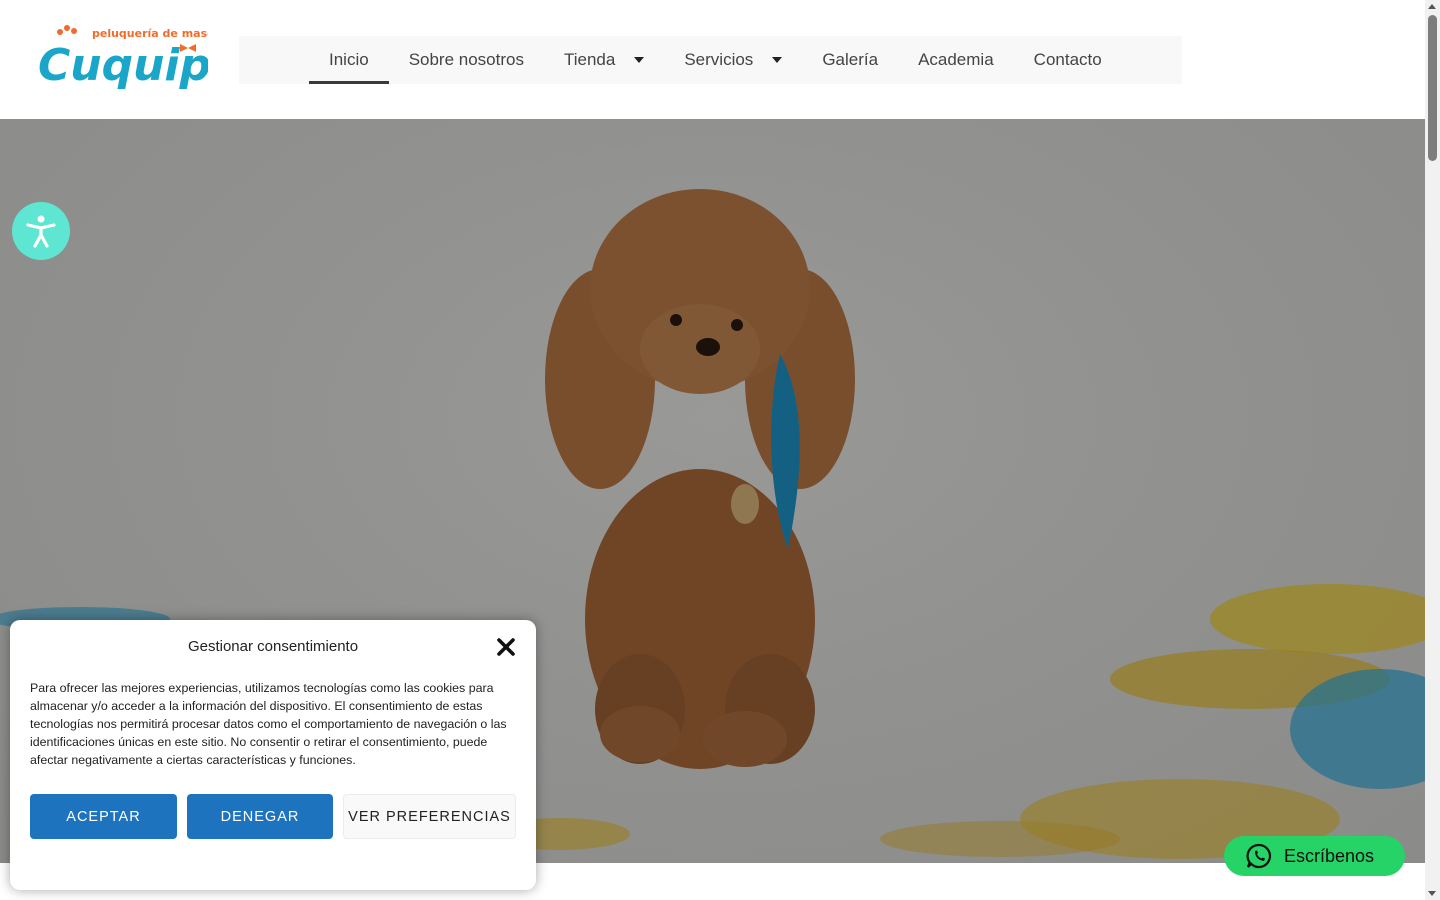 The height and width of the screenshot is (900, 1440). Describe the element at coordinates (1432, 6) in the screenshot. I see `scroll-up-icon` at that location.